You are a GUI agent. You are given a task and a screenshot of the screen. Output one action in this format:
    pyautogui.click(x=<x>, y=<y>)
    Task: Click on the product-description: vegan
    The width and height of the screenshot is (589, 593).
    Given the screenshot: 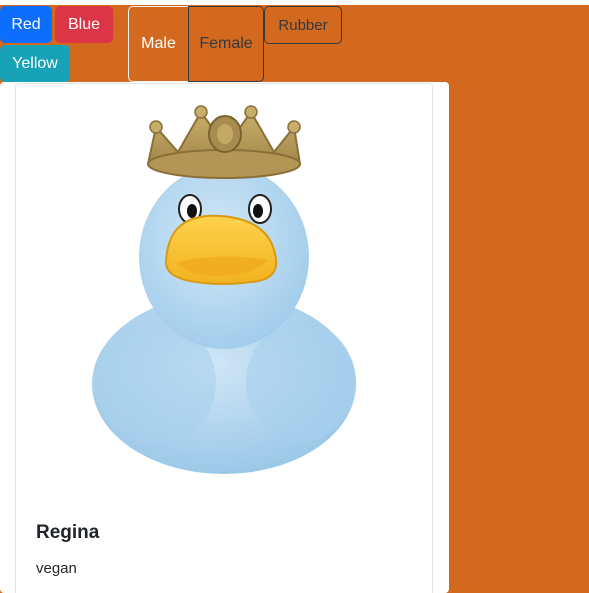 What is the action you would take?
    pyautogui.click(x=56, y=568)
    